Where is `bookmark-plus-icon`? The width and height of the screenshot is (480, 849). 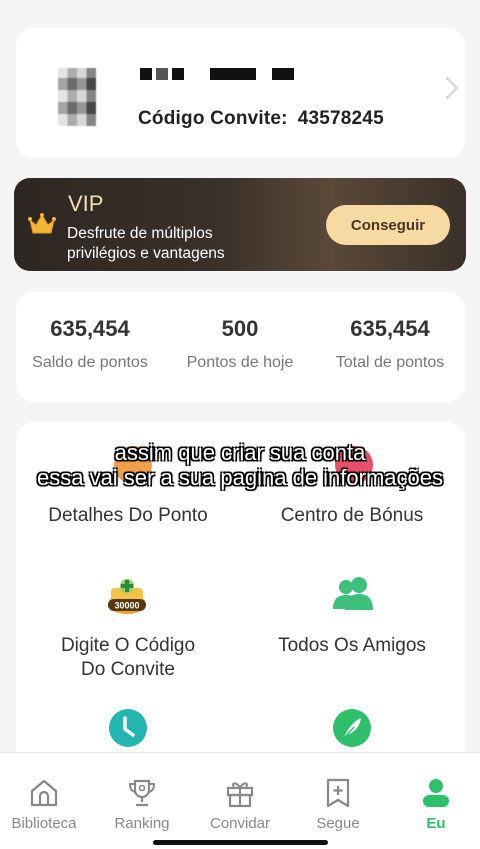
bookmark-plus-icon is located at coordinates (338, 793).